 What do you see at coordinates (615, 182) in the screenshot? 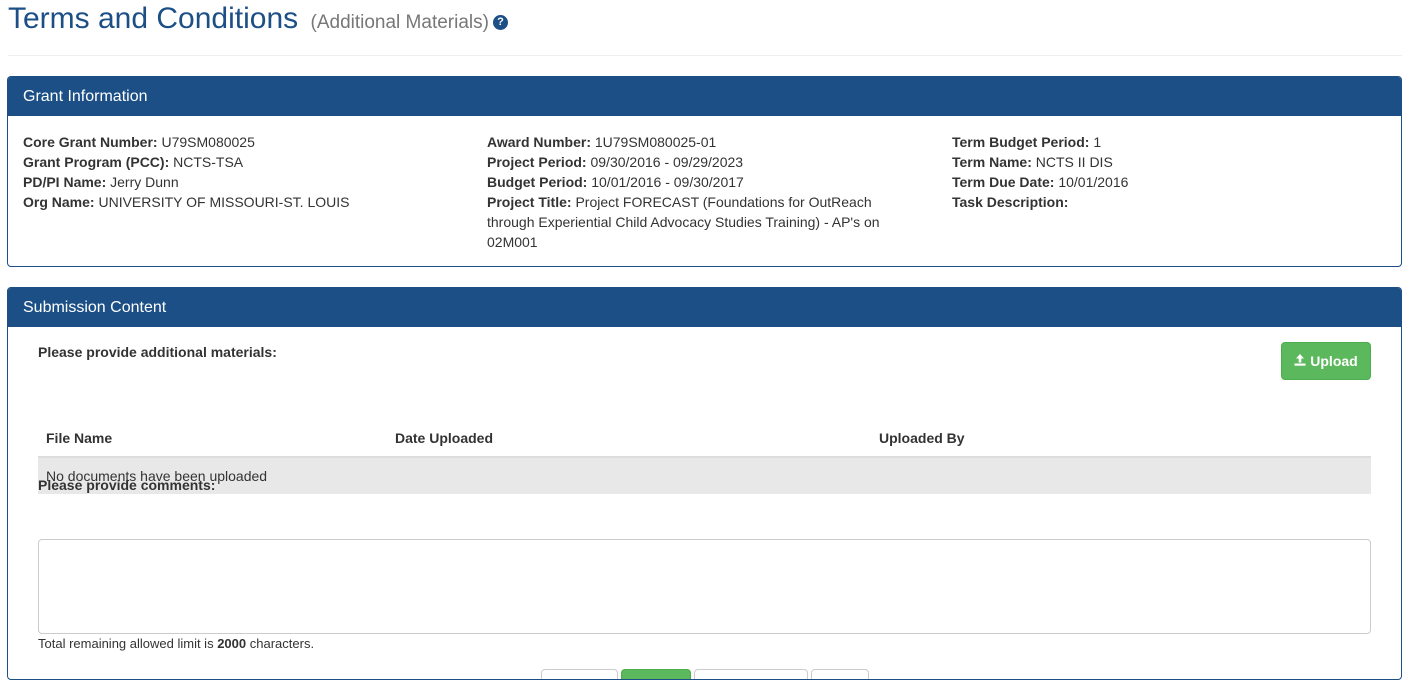
I see `budget-period: Budget Period: 10/01/2016 - 09/30/2017` at bounding box center [615, 182].